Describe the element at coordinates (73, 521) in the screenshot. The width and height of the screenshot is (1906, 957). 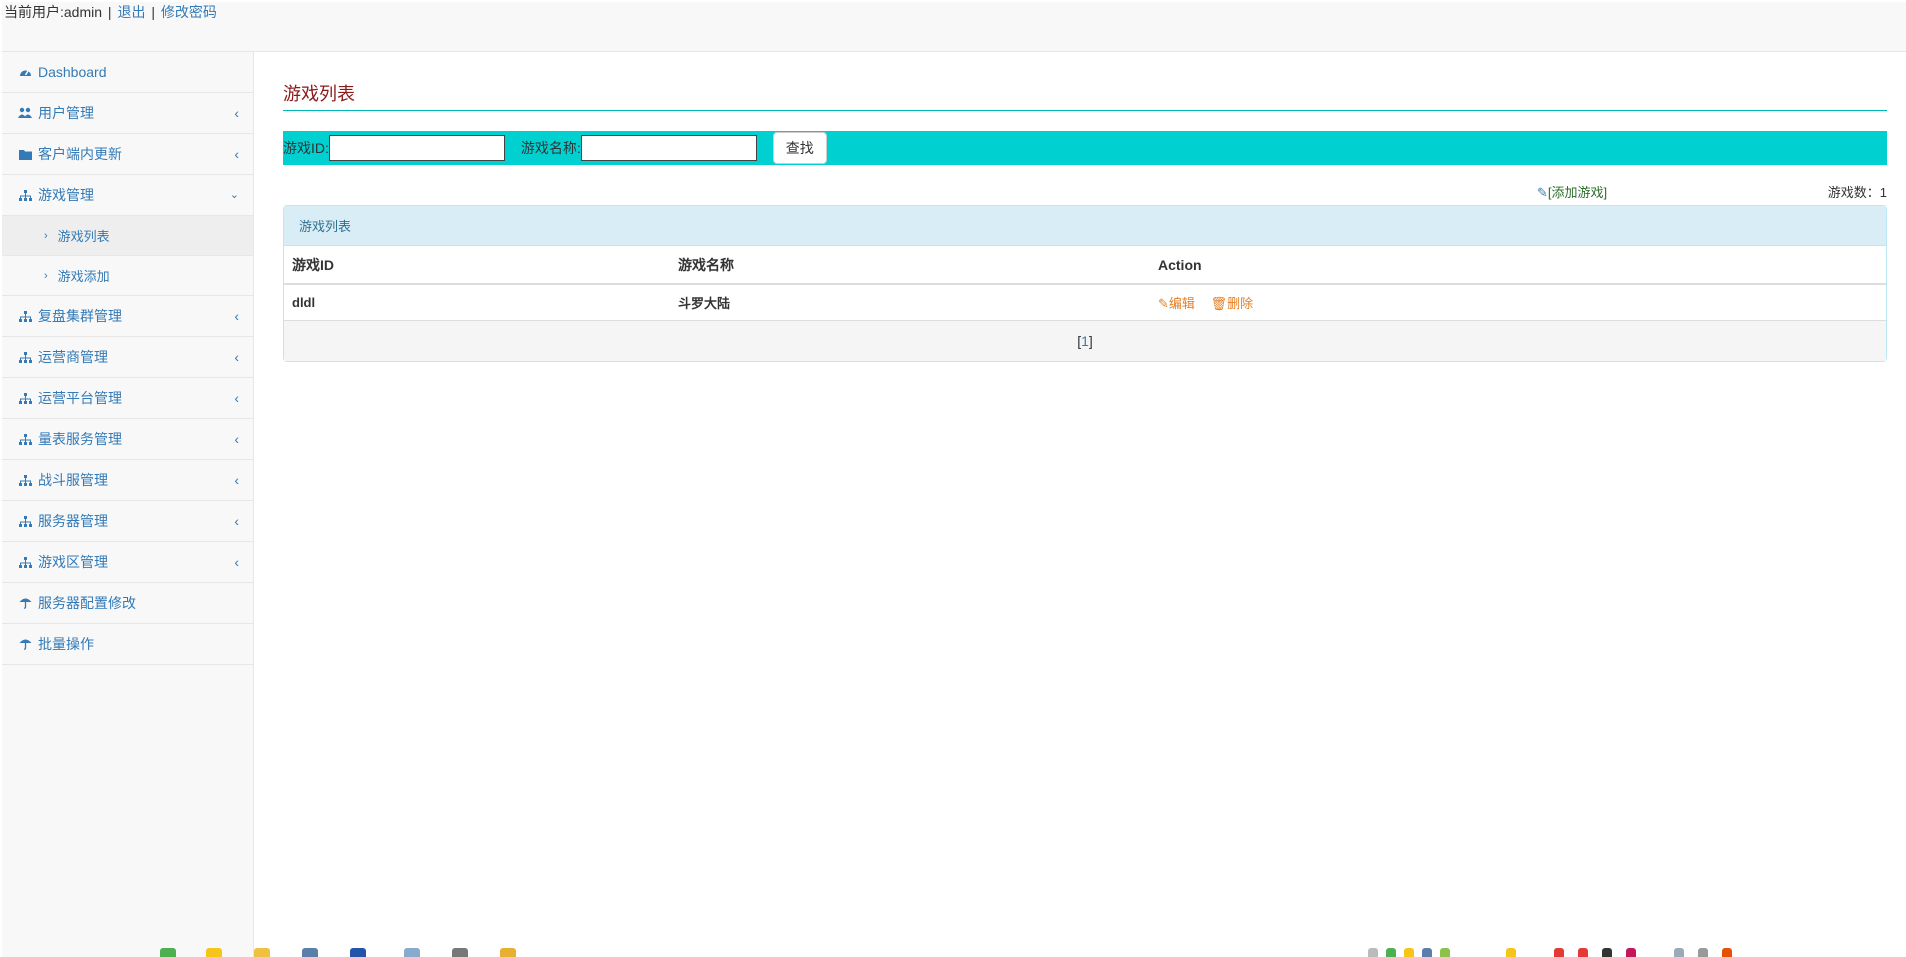
I see `sidebar-item-label: 服务器管理` at that location.